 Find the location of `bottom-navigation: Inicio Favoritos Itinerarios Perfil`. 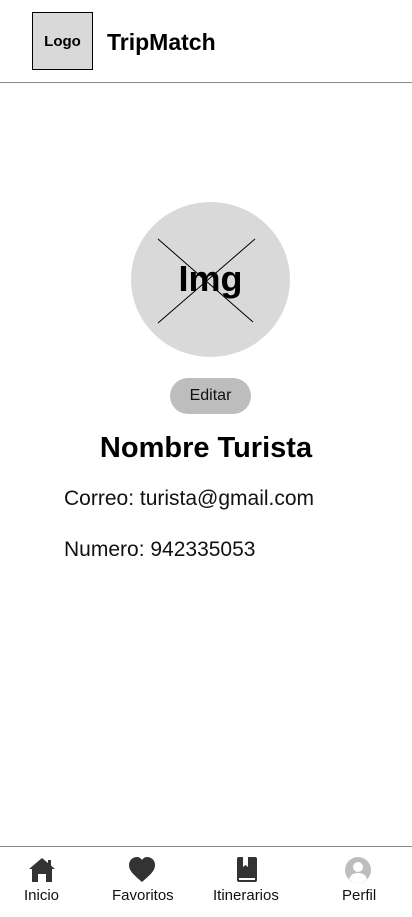

bottom-navigation: Inicio Favoritos Itinerarios Perfil is located at coordinates (206, 881).